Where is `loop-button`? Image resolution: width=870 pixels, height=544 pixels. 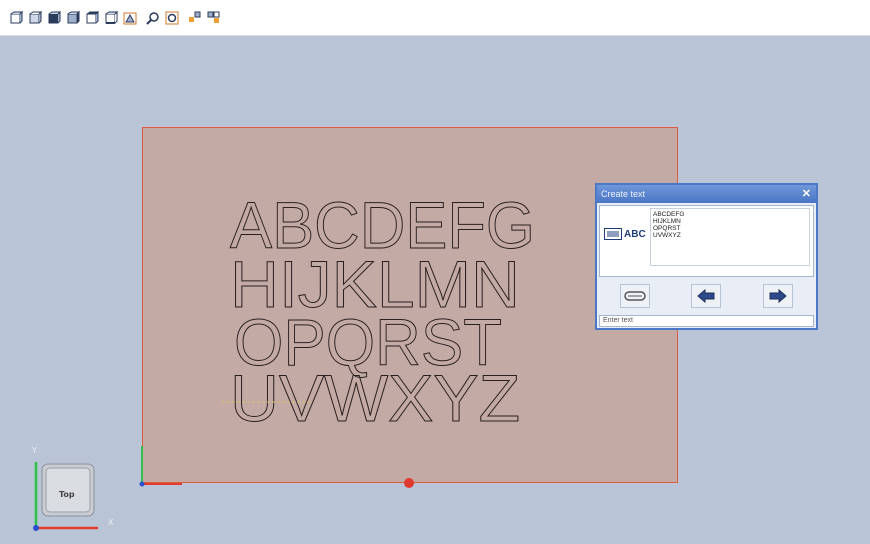
loop-button is located at coordinates (634, 296).